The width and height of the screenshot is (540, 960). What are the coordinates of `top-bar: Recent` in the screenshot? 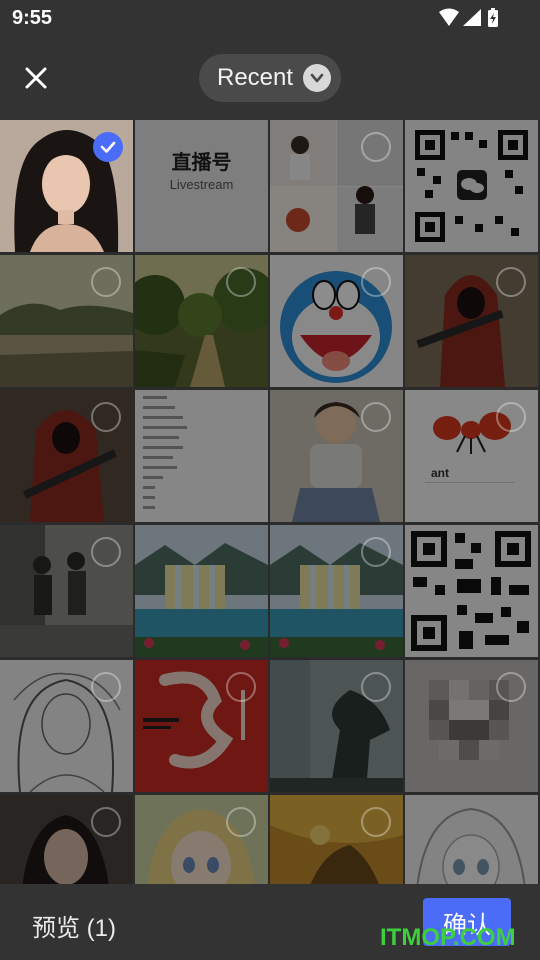 It's located at (270, 78).